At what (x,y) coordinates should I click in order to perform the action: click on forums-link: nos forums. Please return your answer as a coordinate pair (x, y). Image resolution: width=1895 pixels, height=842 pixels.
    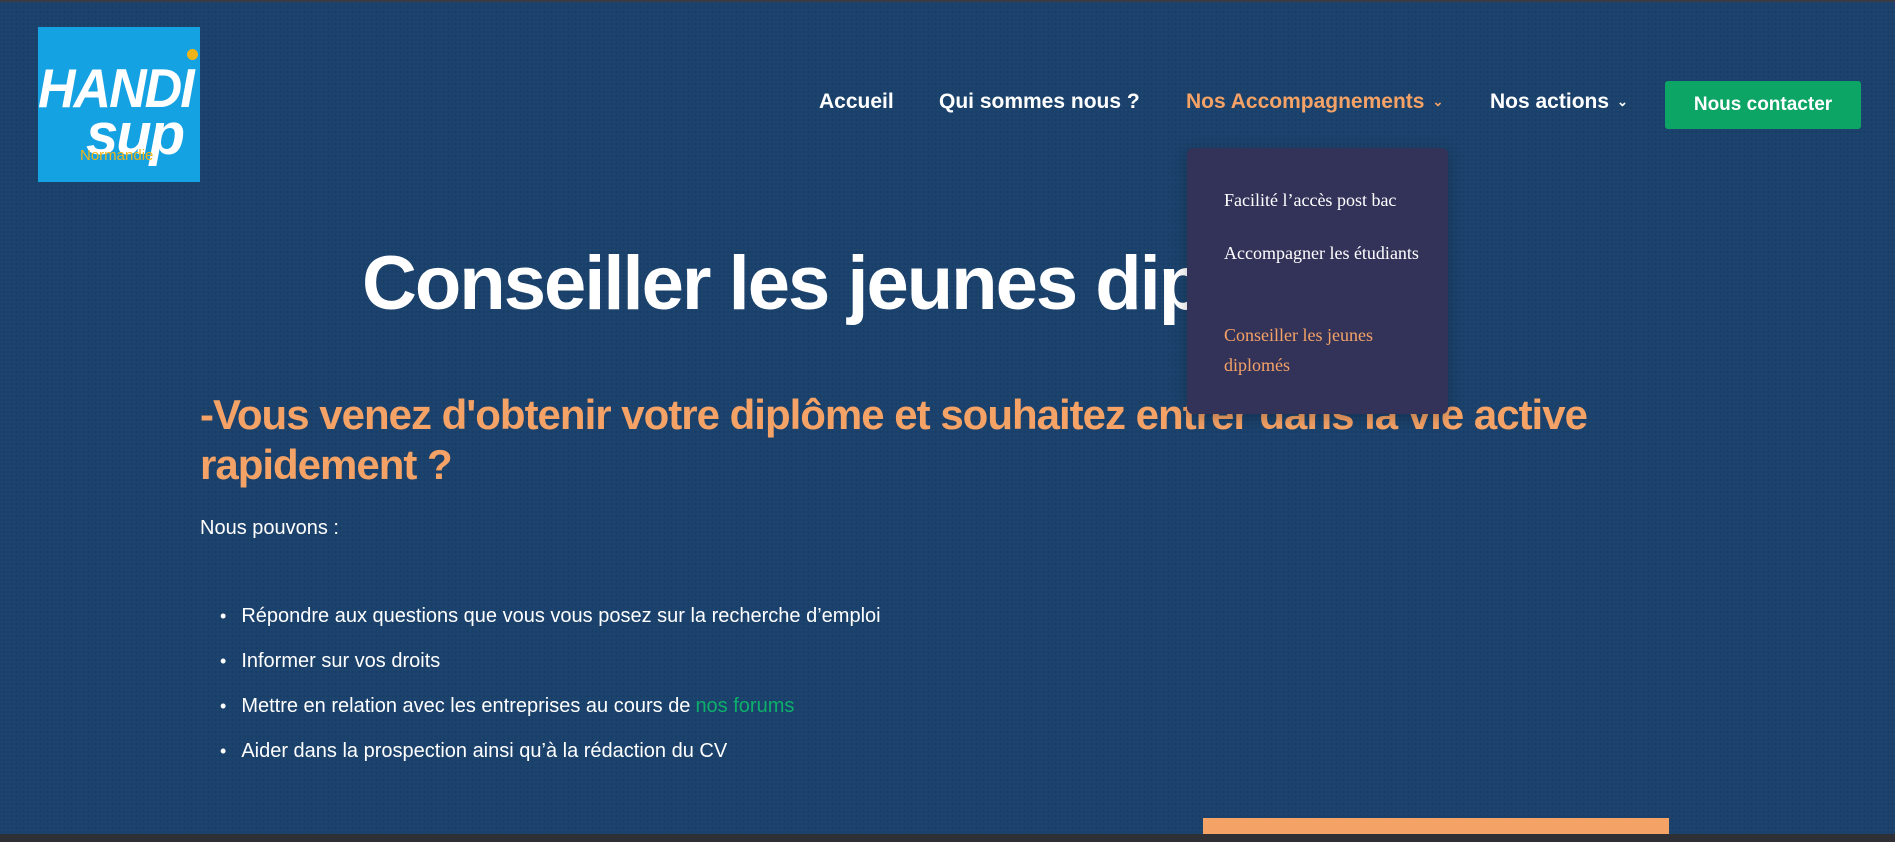
    Looking at the image, I should click on (744, 706).